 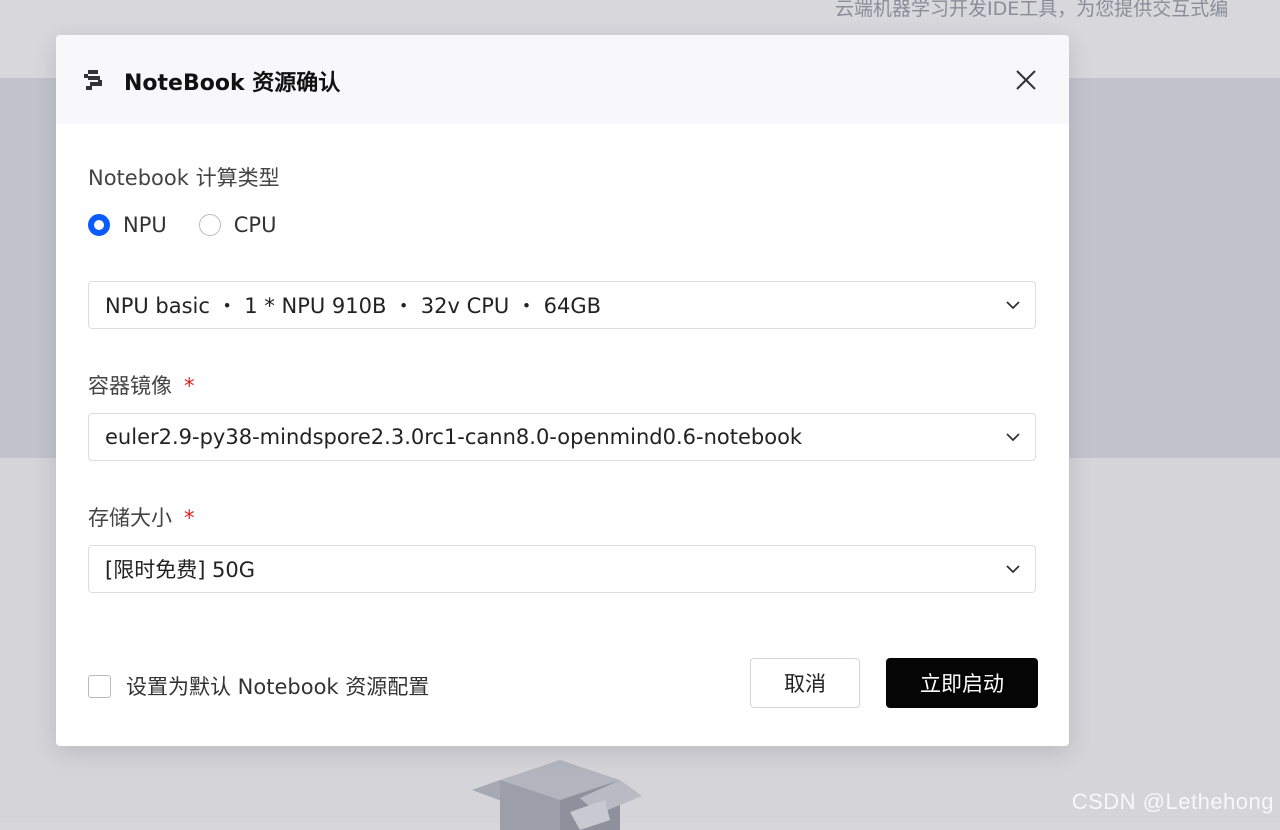 What do you see at coordinates (255, 225) in the screenshot?
I see `radio-cpu-label: CPU` at bounding box center [255, 225].